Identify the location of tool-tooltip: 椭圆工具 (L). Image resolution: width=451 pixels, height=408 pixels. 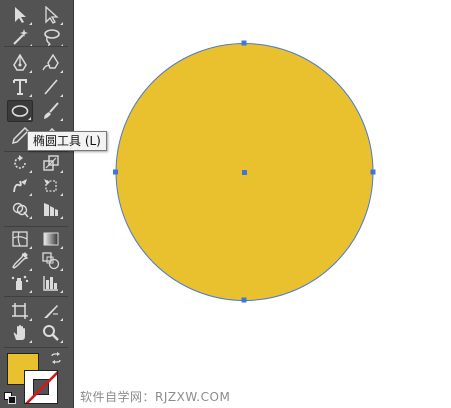
(67, 141).